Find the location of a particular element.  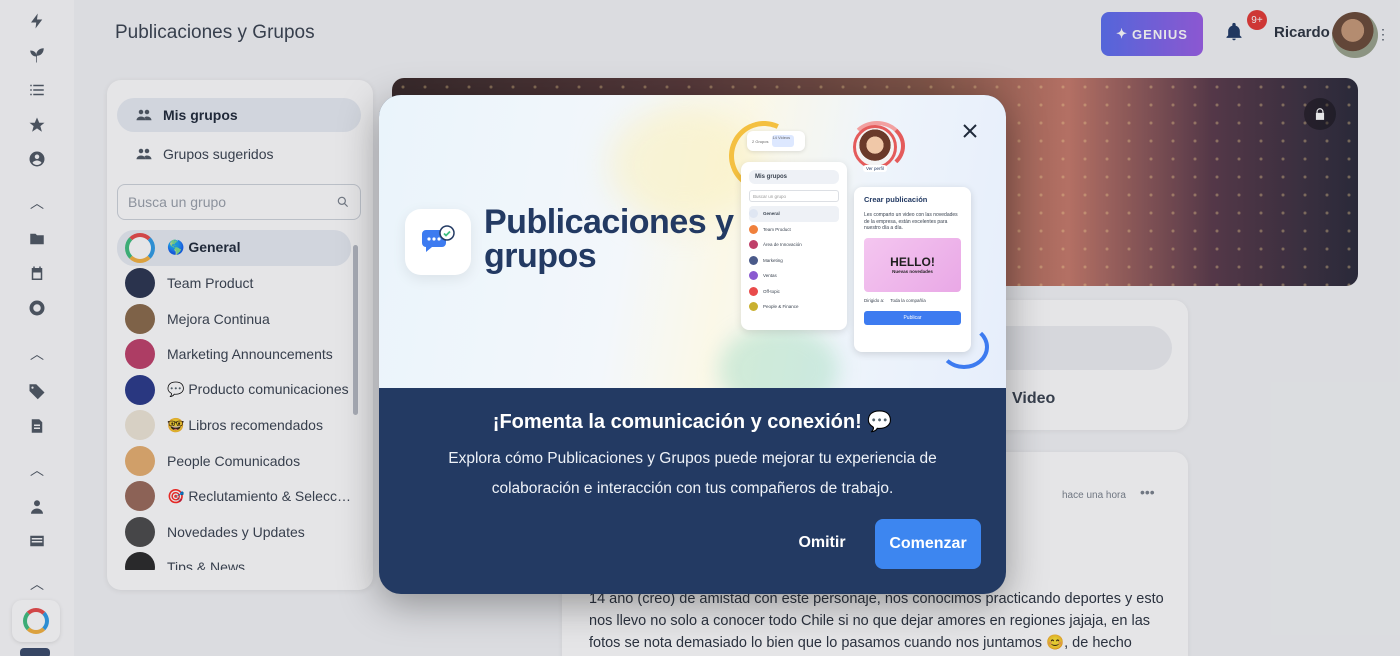

mock-group-name: General is located at coordinates (771, 214).